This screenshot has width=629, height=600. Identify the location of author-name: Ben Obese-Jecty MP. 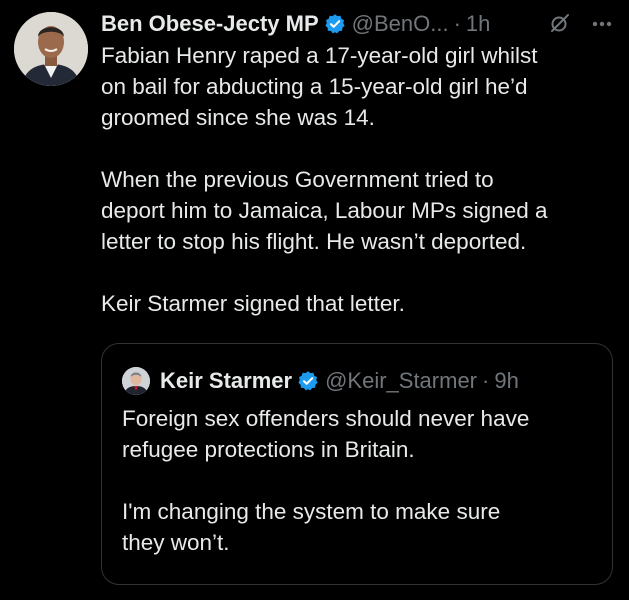
(210, 24).